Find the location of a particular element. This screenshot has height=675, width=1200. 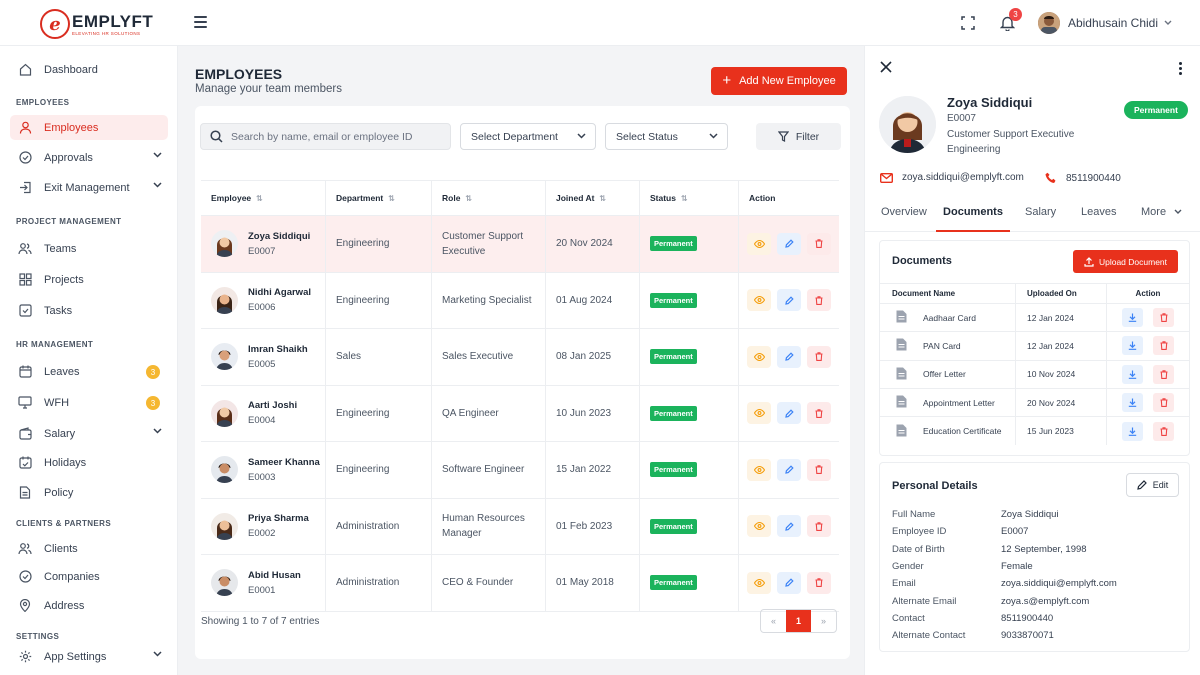

employee-name: Sameer Khanna is located at coordinates (284, 462).